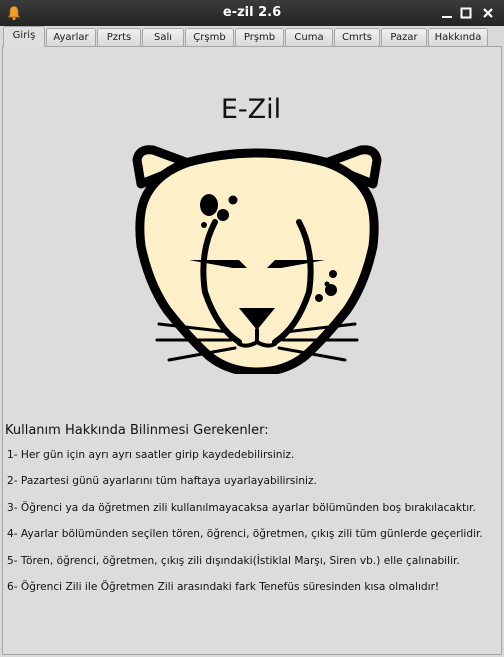 This screenshot has width=504, height=657. Describe the element at coordinates (488, 13) in the screenshot. I see `close-icon` at that location.